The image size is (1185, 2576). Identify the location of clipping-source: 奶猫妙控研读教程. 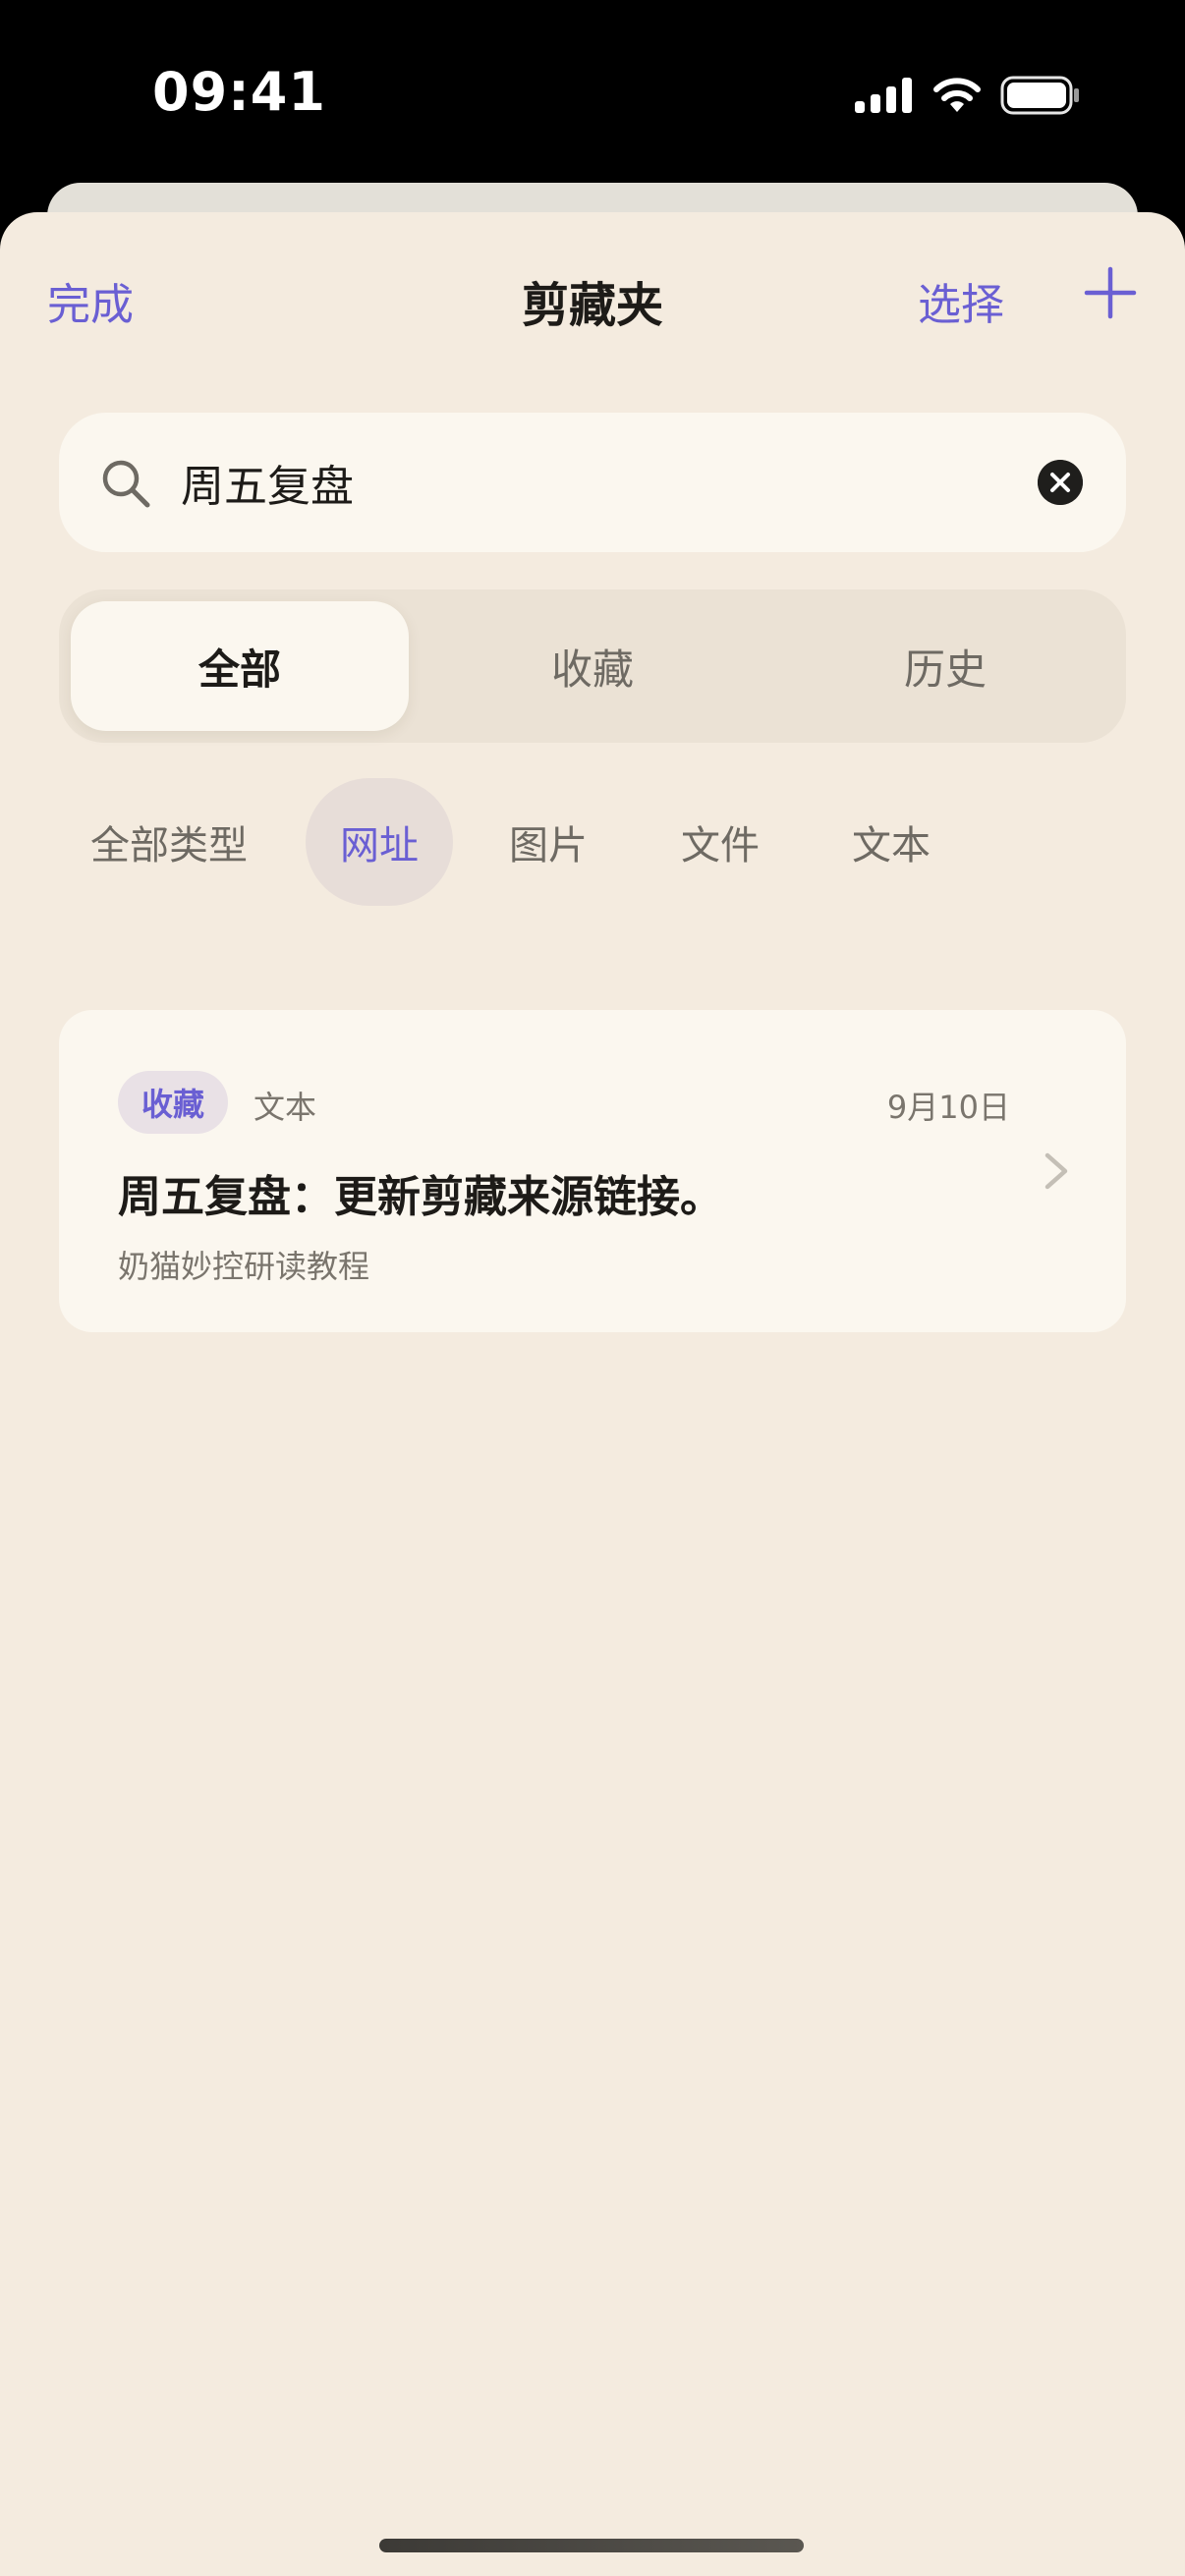
(244, 1266).